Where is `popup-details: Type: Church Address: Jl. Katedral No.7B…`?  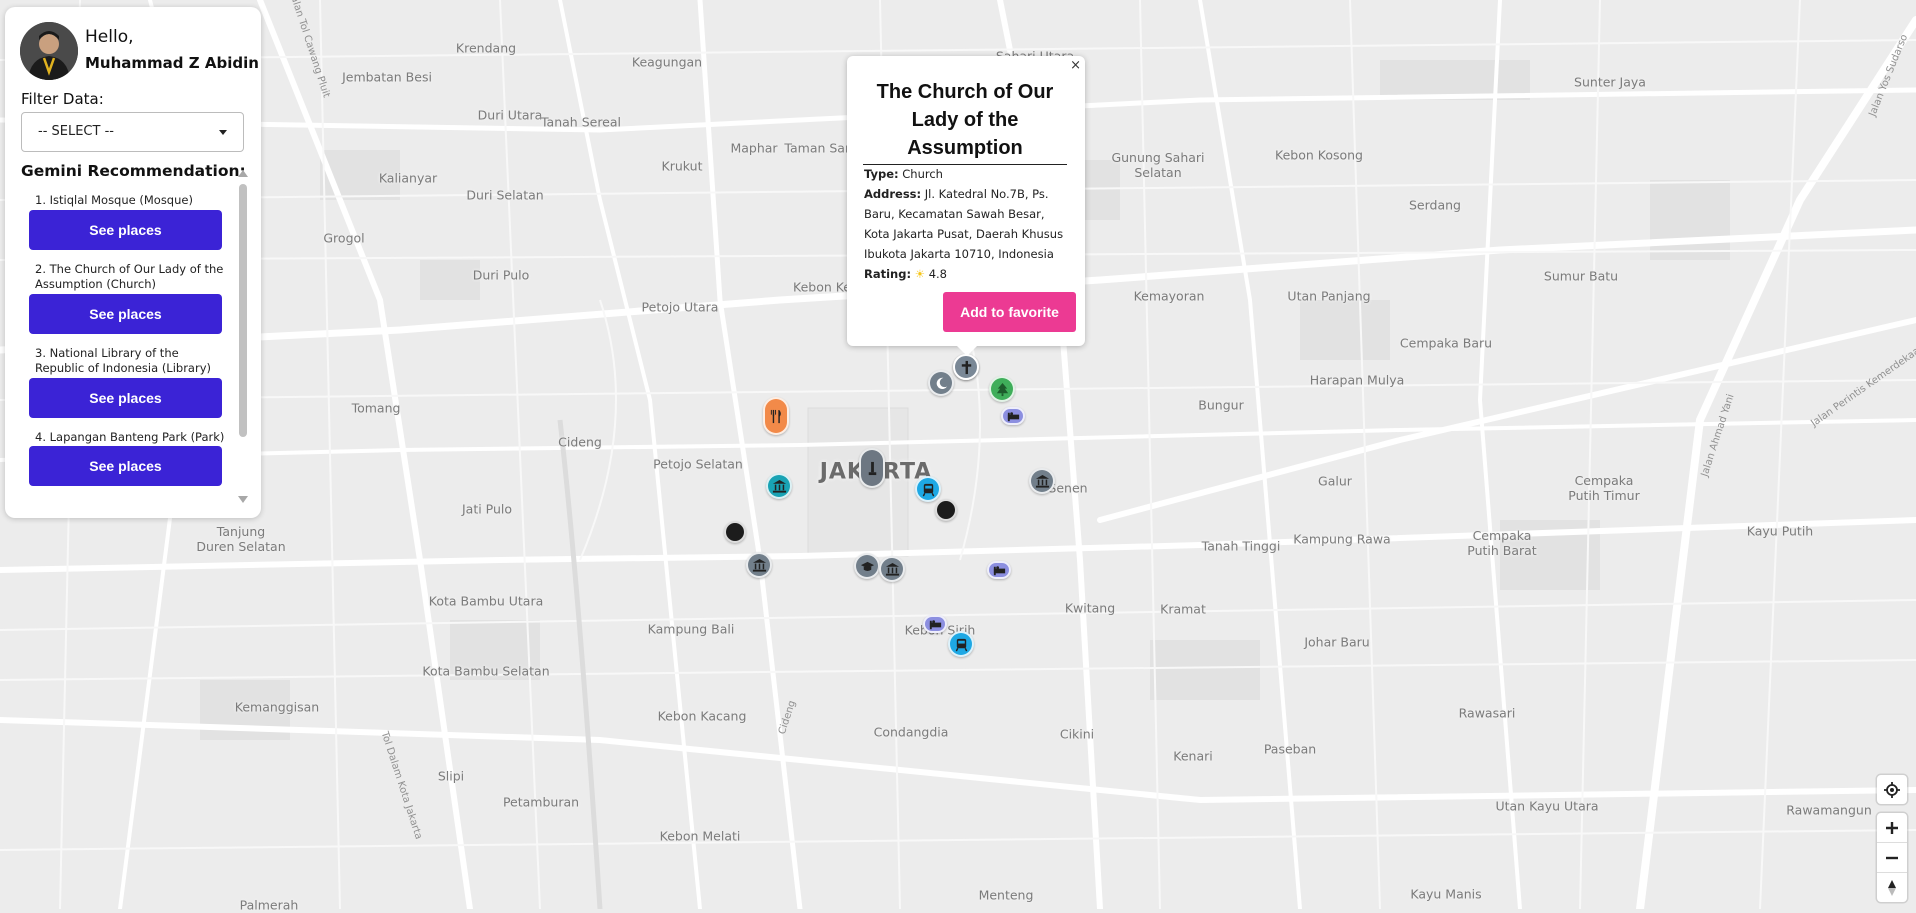 popup-details: Type: Church Address: Jl. Katedral No.7B… is located at coordinates (968, 224).